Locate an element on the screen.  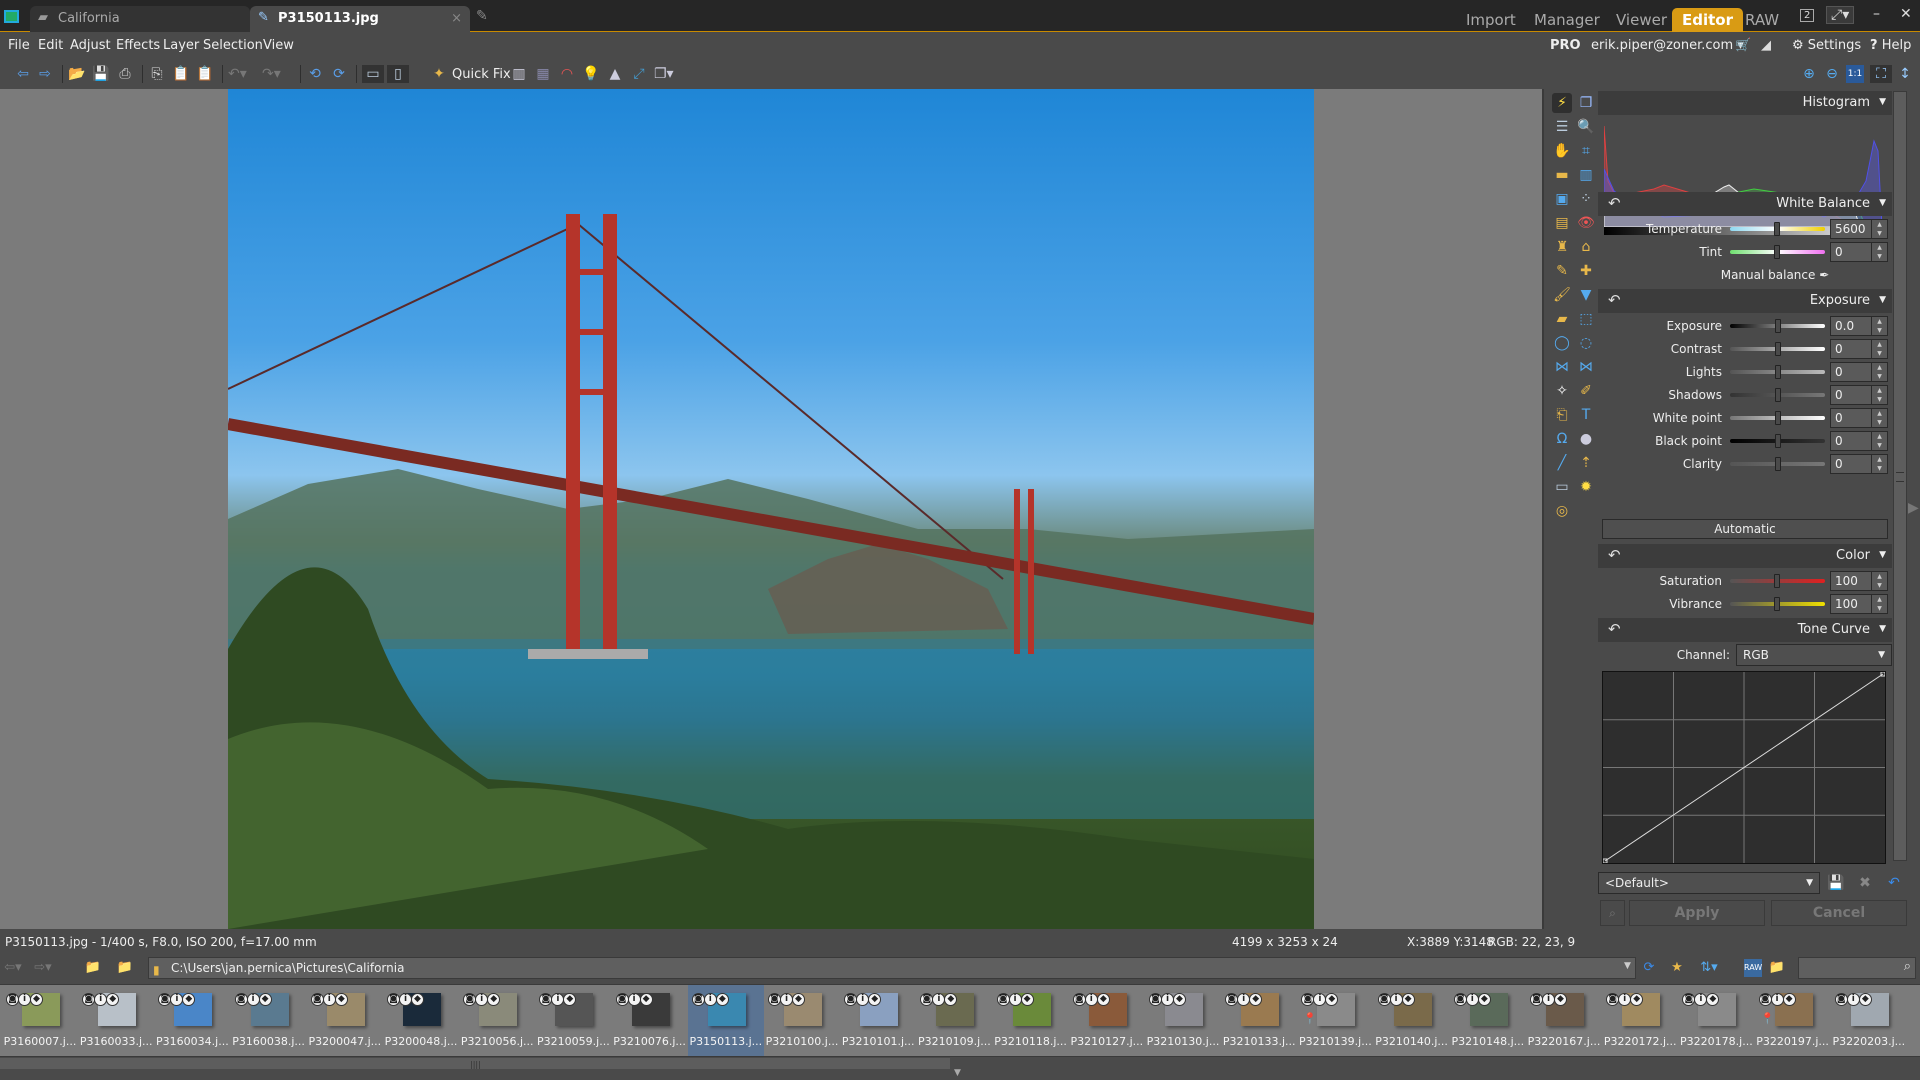
shape-tool-icon: ● is located at coordinates (1586, 439).